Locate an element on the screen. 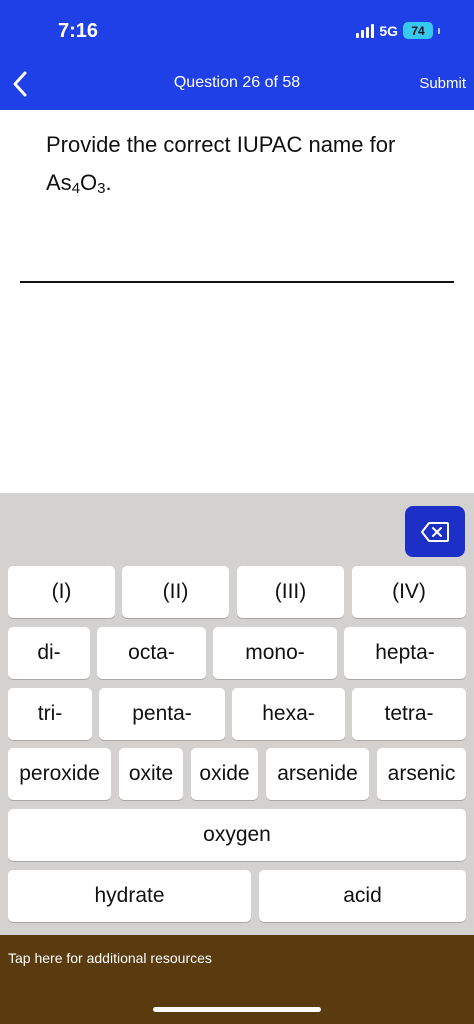 This screenshot has width=474, height=1024. additional-resources-link: Tap here for additional resources is located at coordinates (110, 958).